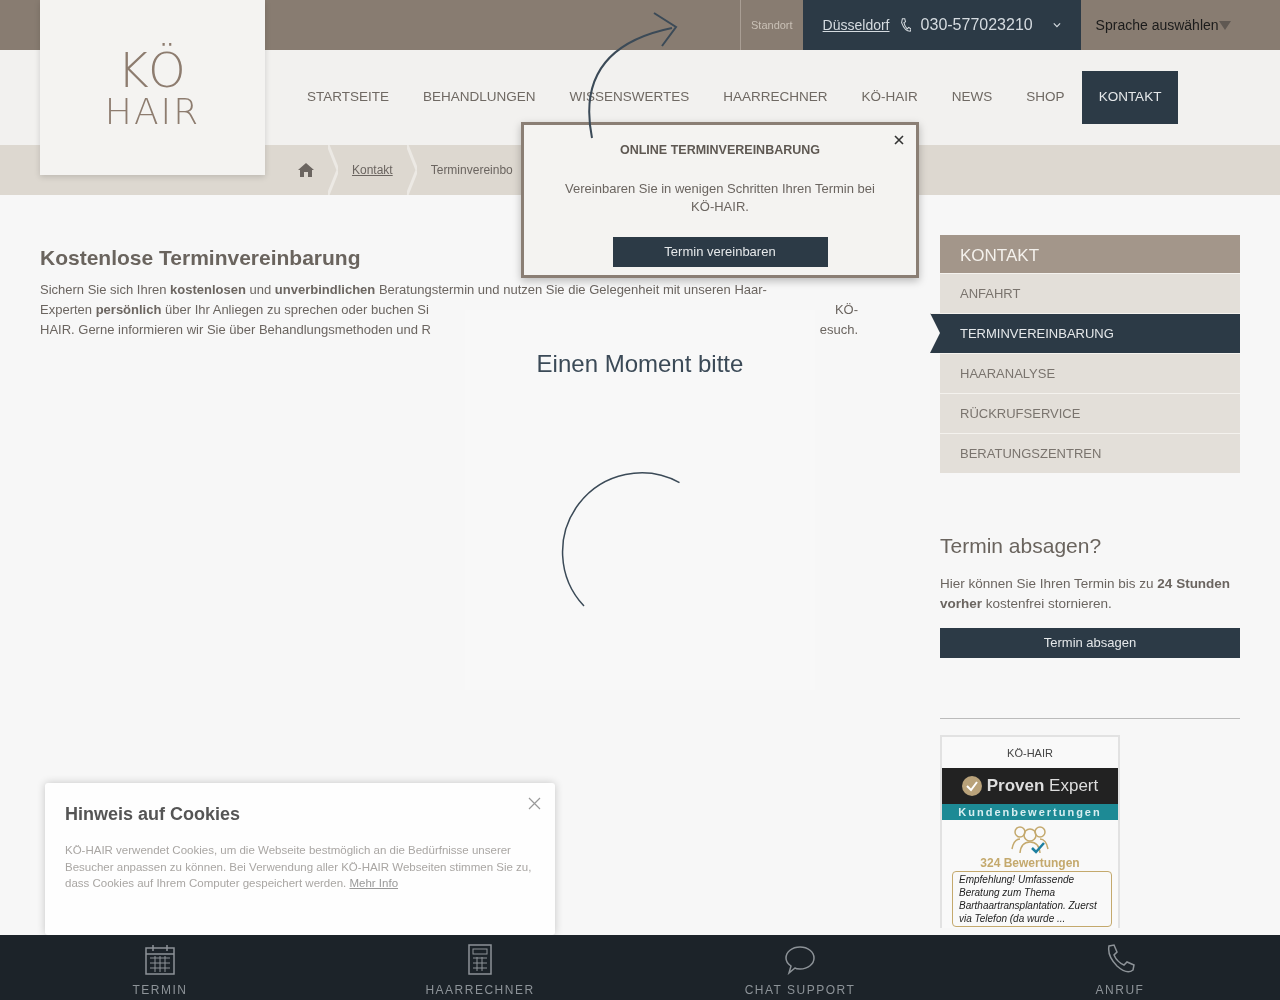 The width and height of the screenshot is (1280, 1000). Describe the element at coordinates (838, 330) in the screenshot. I see `paragraph-text: esuch.` at that location.